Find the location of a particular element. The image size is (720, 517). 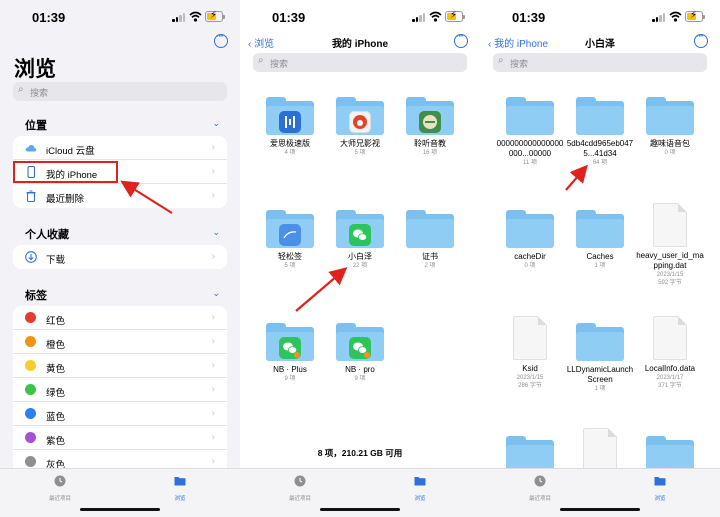

folder-item: NB · Plus 9 项 is located at coordinates (290, 353).